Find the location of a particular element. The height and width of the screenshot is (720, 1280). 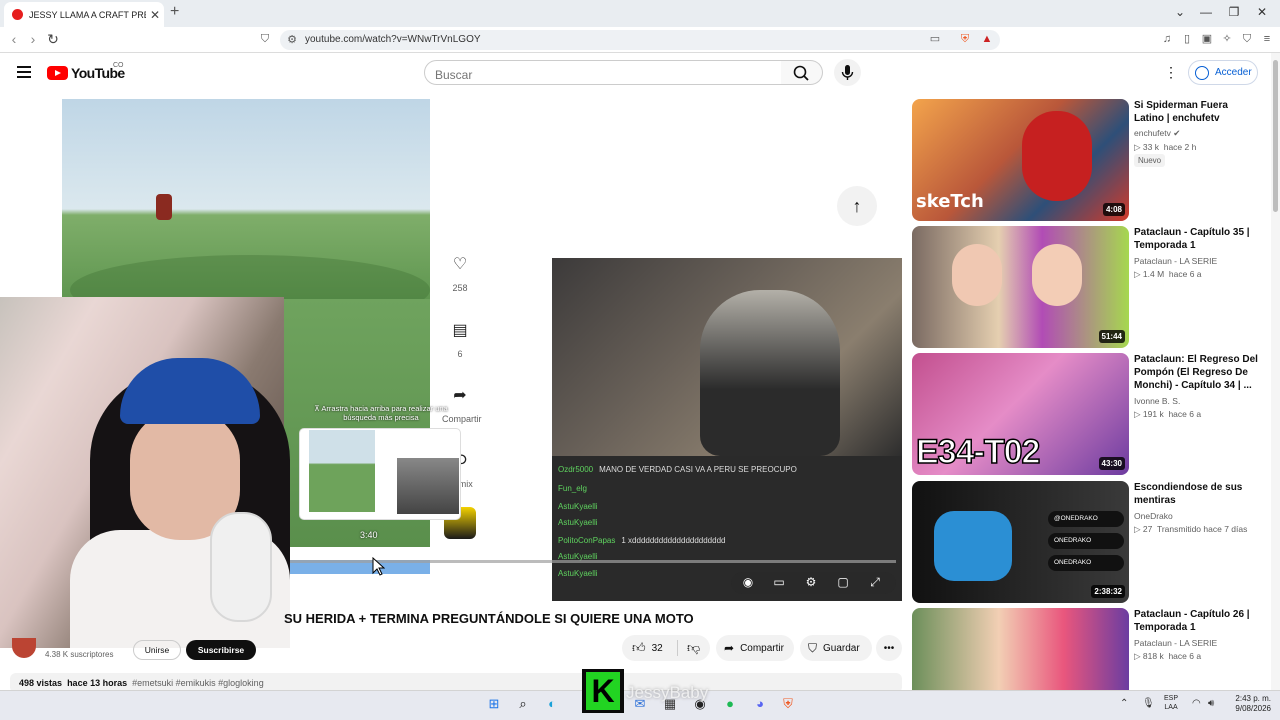

brave-shield-icon: ⛨ is located at coordinates (965, 39).